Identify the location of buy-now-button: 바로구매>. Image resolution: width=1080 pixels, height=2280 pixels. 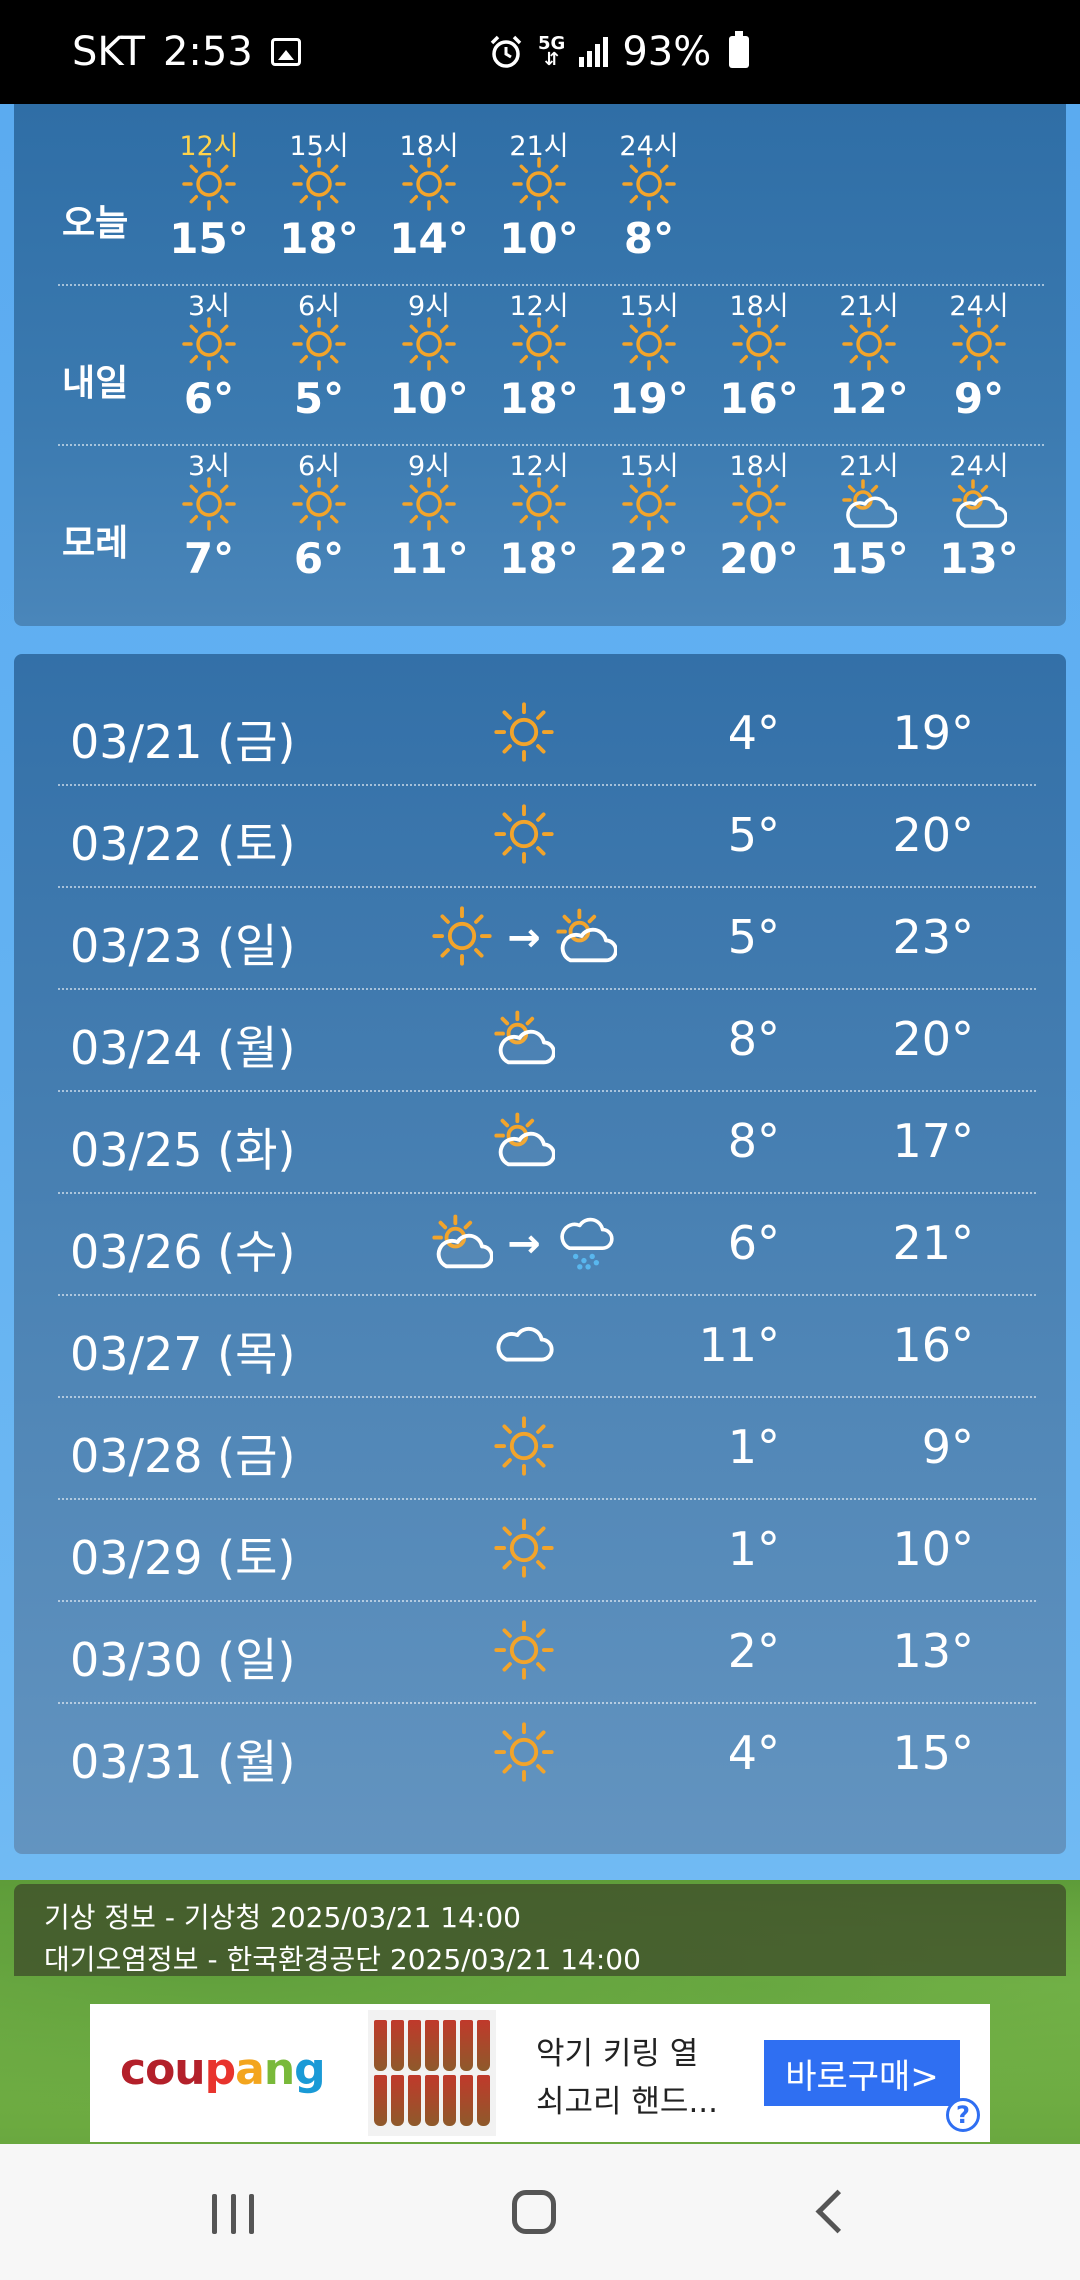
(862, 2073).